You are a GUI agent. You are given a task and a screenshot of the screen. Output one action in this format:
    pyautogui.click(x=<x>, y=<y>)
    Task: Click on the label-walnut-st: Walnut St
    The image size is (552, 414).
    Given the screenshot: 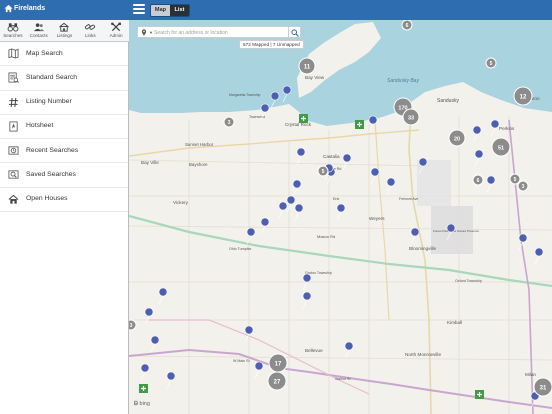 What is the action you would take?
    pyautogui.click(x=342, y=379)
    